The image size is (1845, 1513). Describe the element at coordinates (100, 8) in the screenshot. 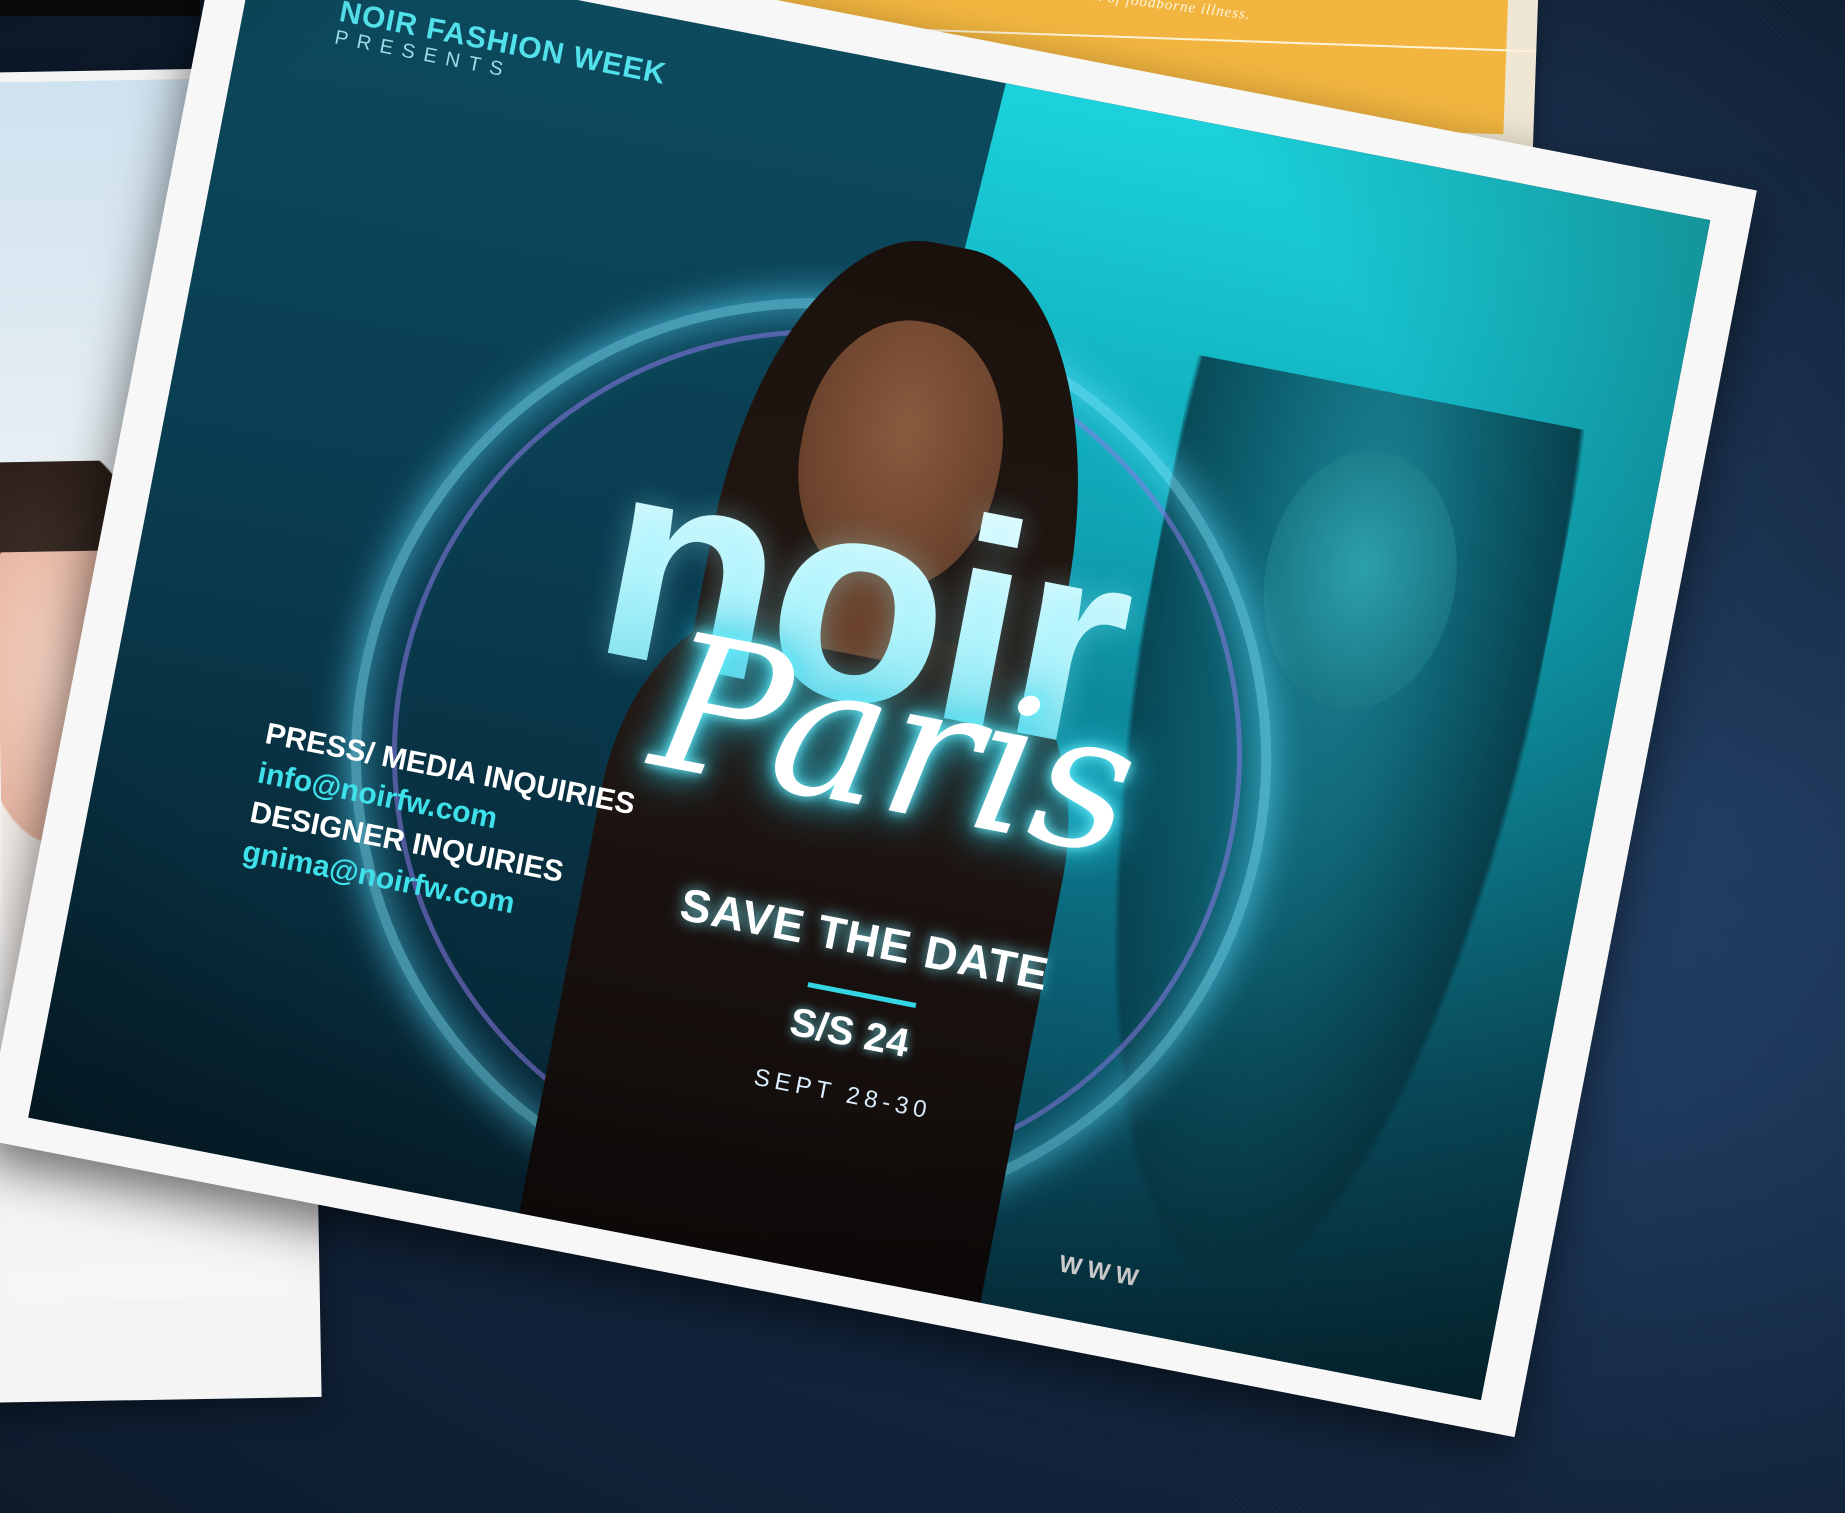

I see `top-dark-tab` at that location.